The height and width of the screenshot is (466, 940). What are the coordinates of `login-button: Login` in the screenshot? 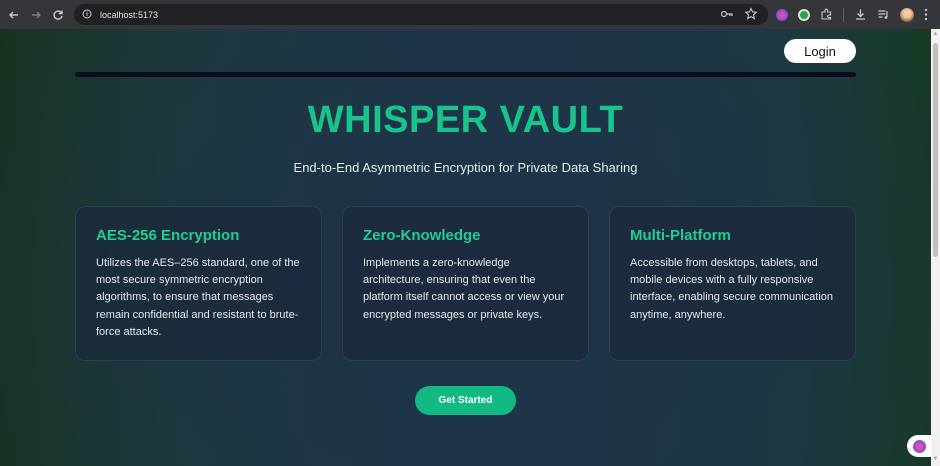 It's located at (820, 51).